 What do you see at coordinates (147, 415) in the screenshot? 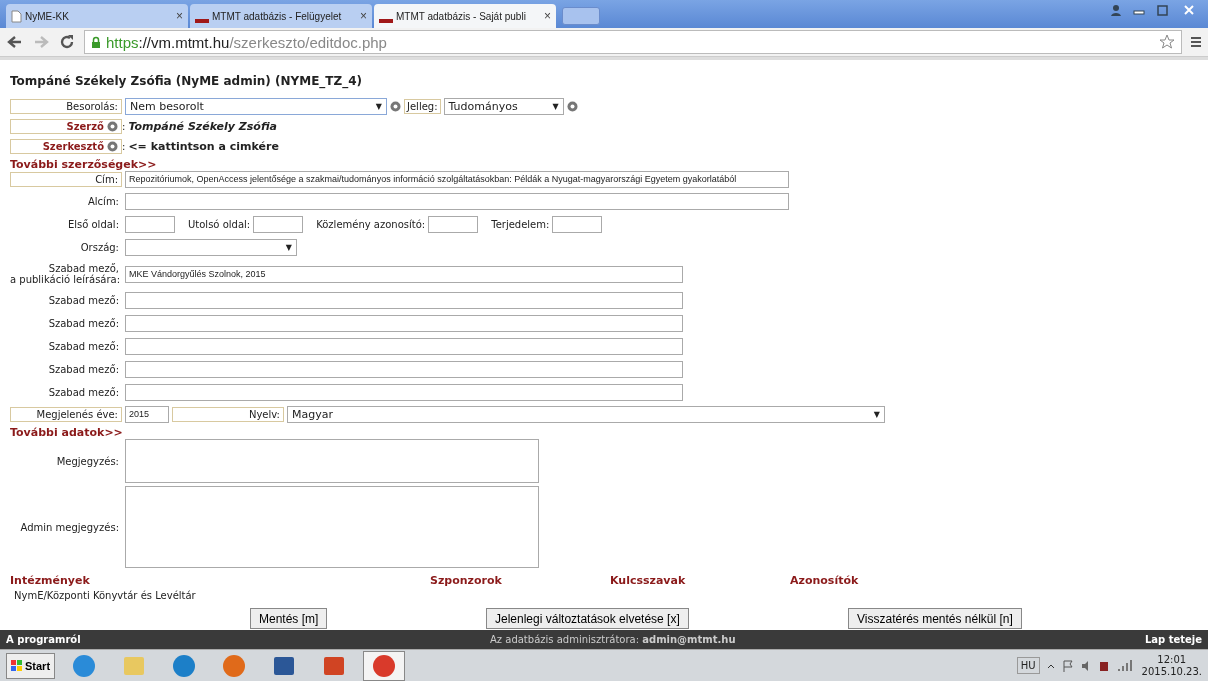
I see `year-field: 2015` at bounding box center [147, 415].